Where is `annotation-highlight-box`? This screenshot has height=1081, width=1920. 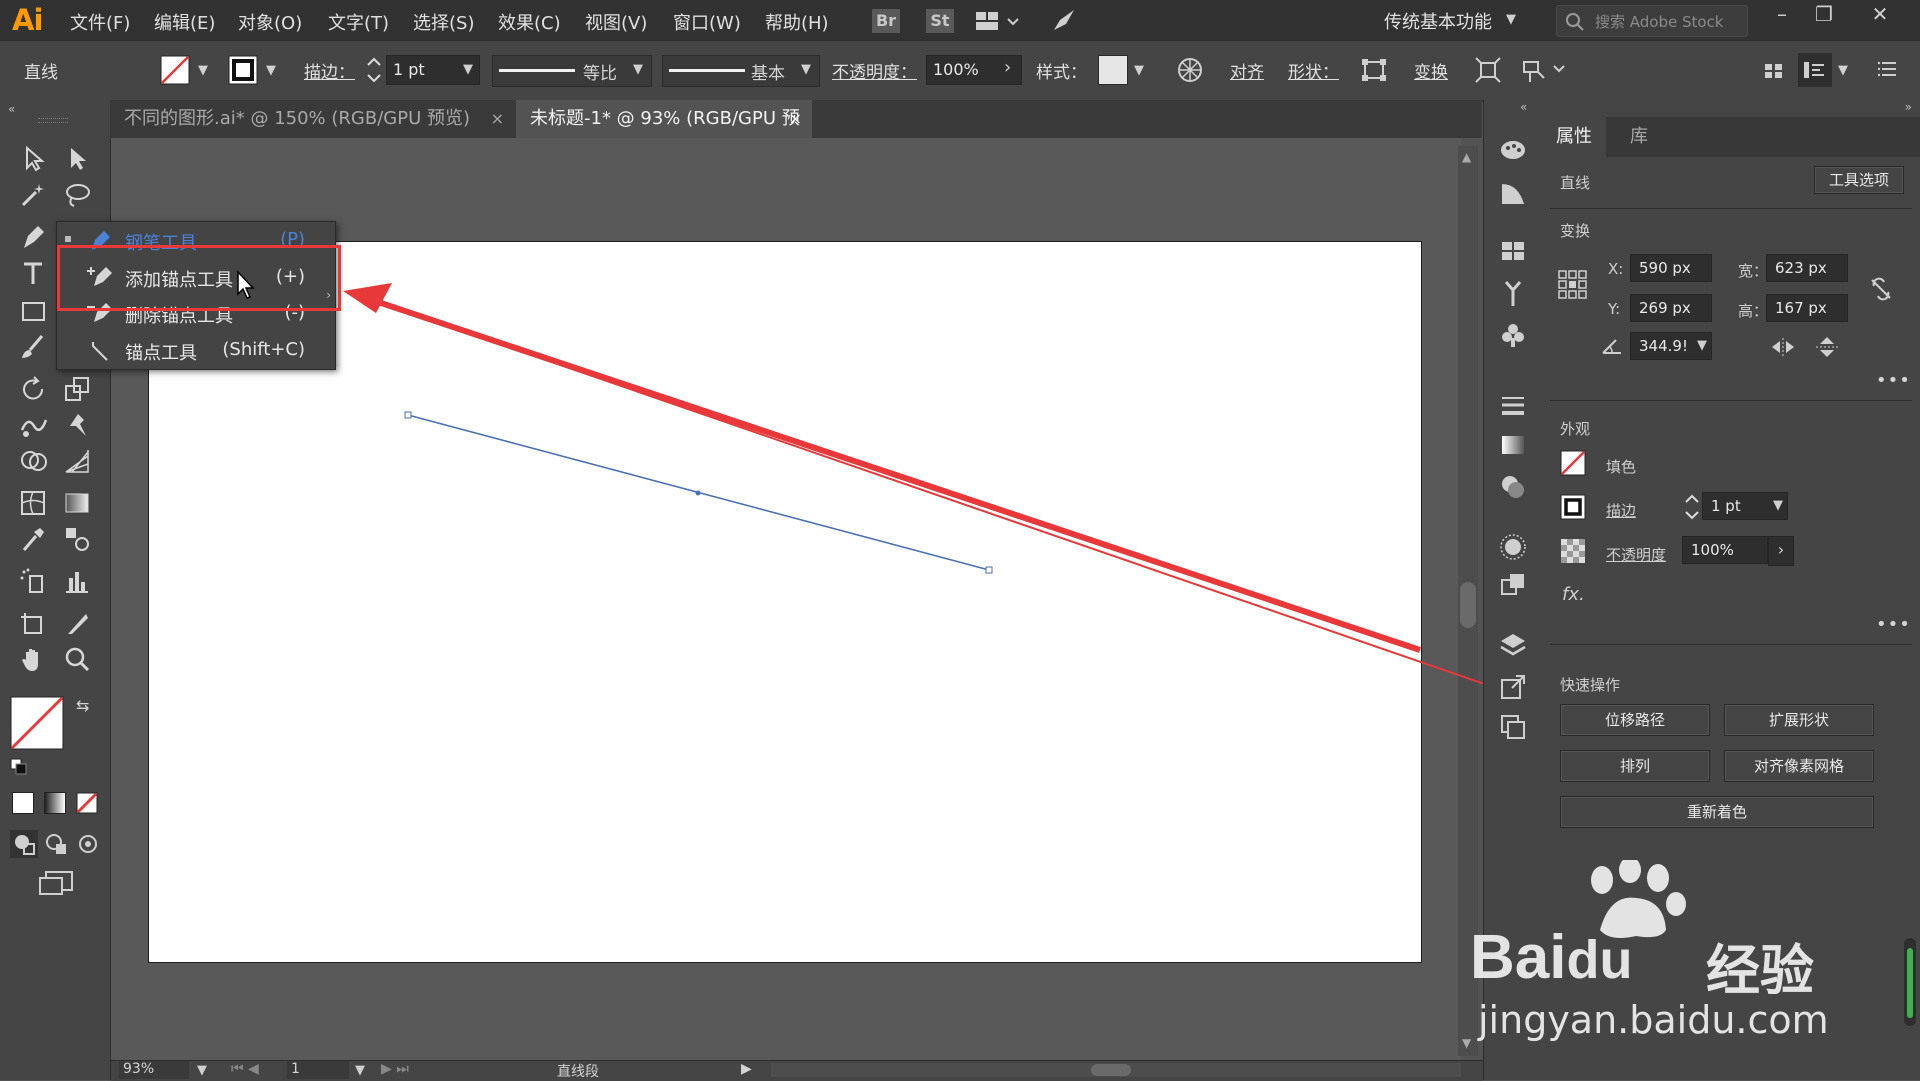 annotation-highlight-box is located at coordinates (199, 278).